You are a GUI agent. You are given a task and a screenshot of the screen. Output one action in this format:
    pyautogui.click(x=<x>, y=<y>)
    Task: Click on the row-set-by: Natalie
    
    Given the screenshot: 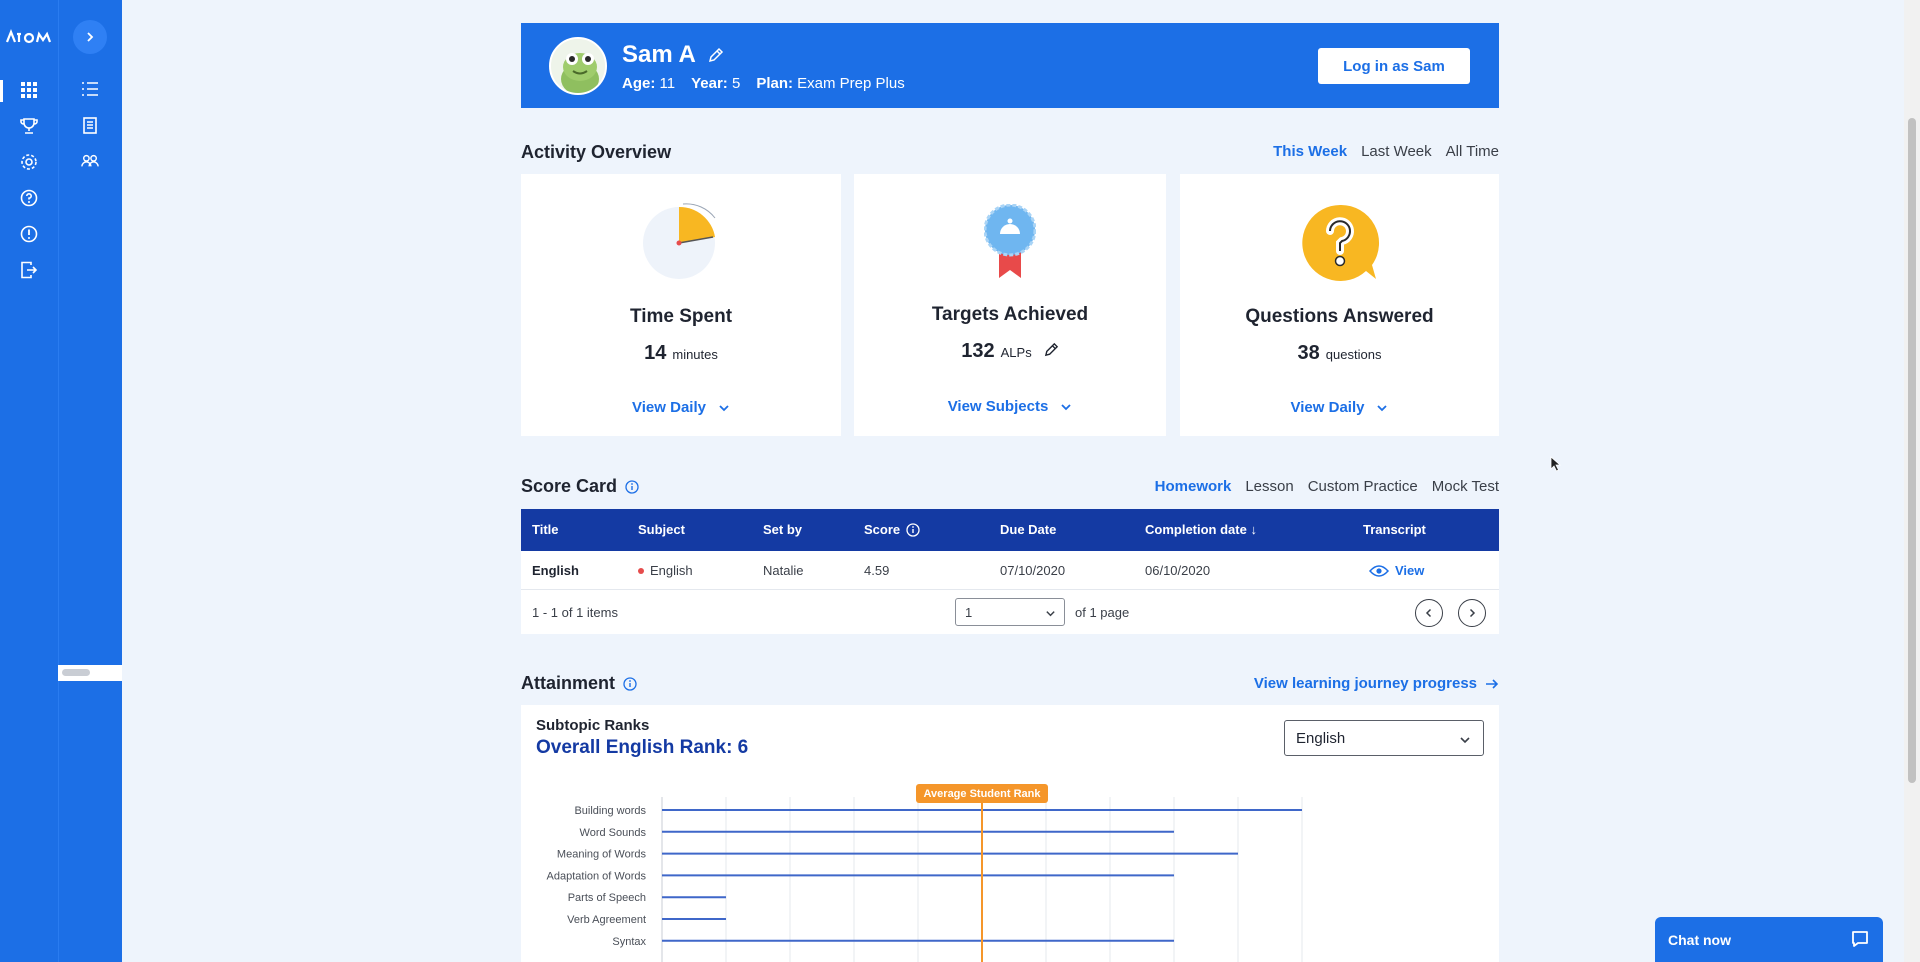 What is the action you would take?
    pyautogui.click(x=783, y=570)
    